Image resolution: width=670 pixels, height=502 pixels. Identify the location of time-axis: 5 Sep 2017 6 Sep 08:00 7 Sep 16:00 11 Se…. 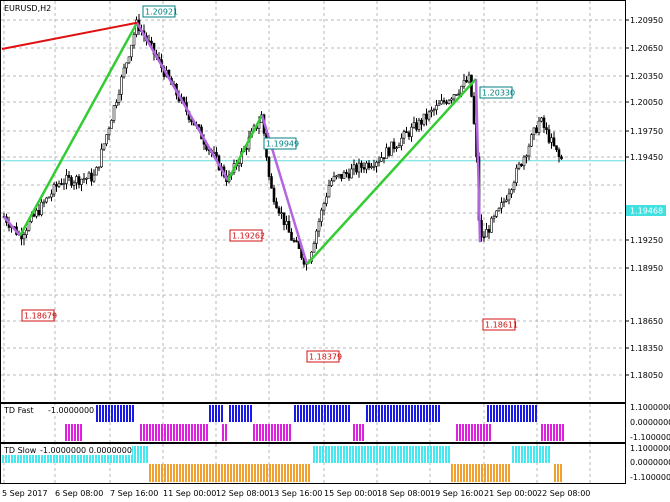
(296, 493).